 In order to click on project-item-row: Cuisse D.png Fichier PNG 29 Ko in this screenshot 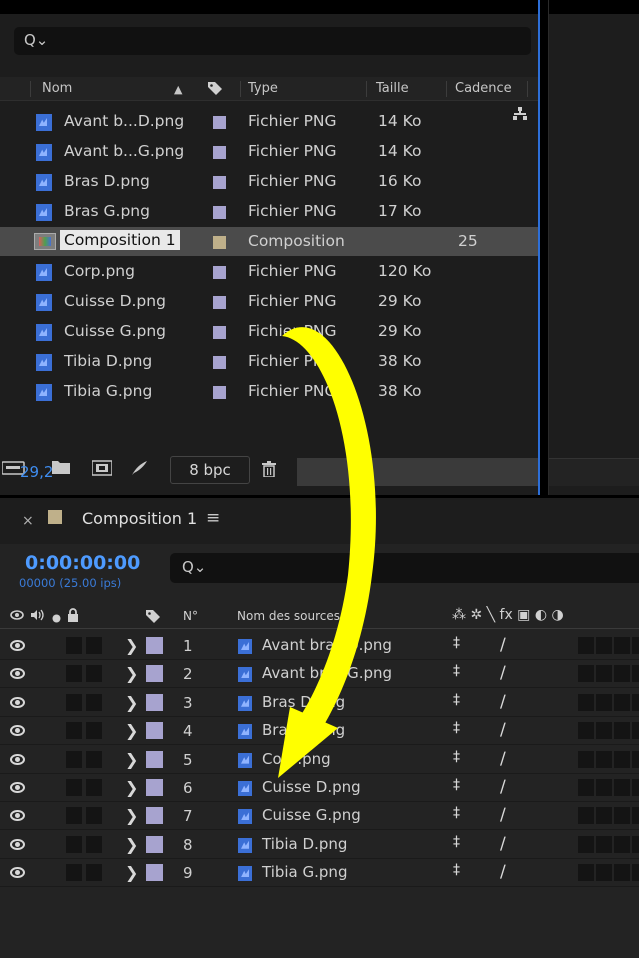, I will do `click(269, 301)`.